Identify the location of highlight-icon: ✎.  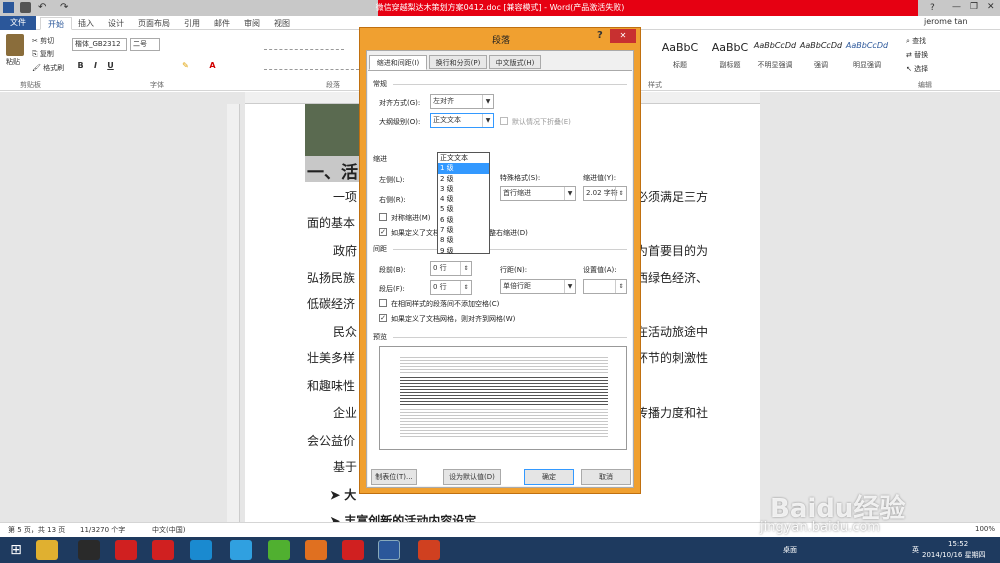
(185, 65).